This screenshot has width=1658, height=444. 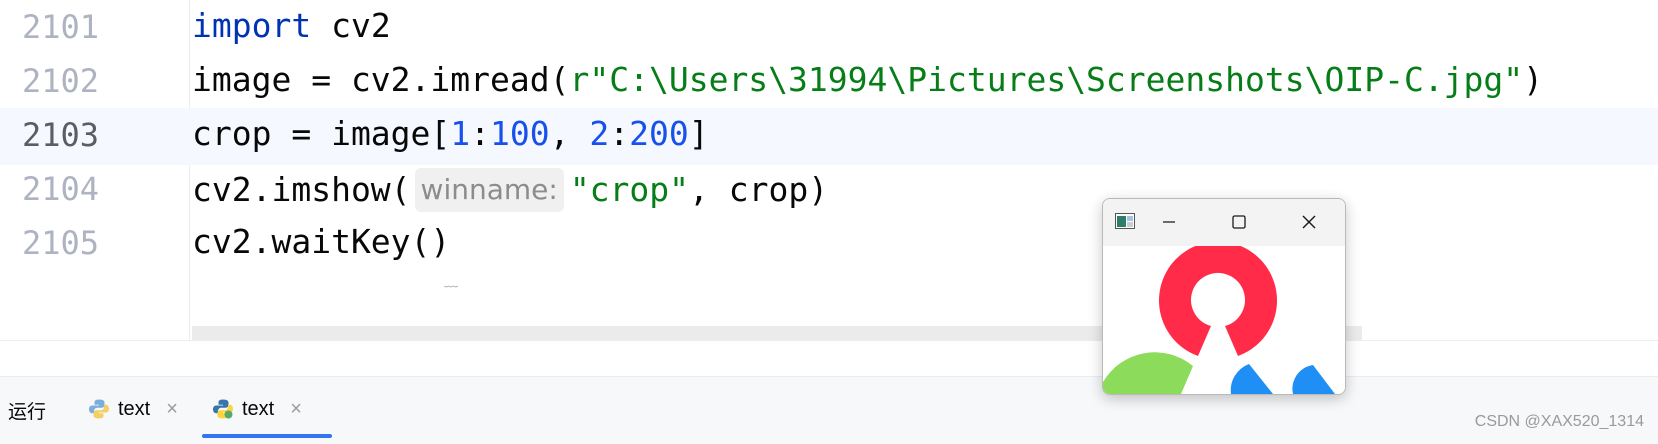 I want to click on code-token: cv2.waitKey(), so click(x=321, y=241).